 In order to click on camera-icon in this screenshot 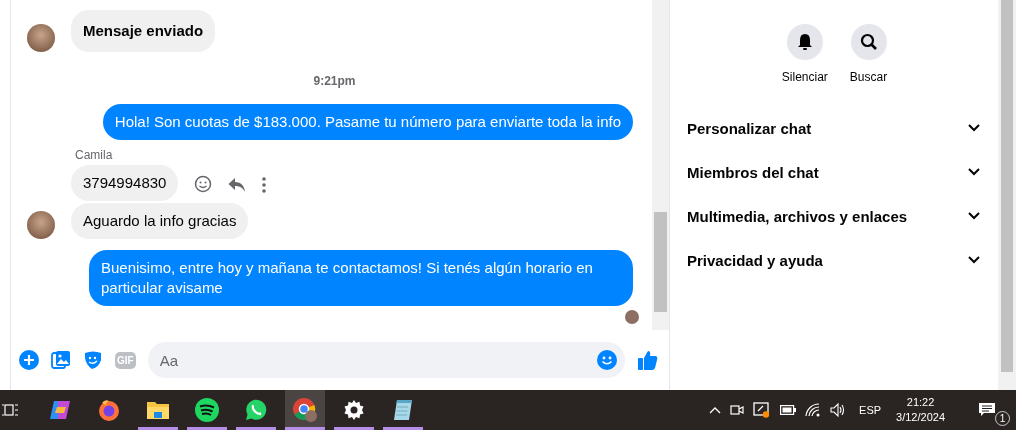, I will do `click(737, 410)`.